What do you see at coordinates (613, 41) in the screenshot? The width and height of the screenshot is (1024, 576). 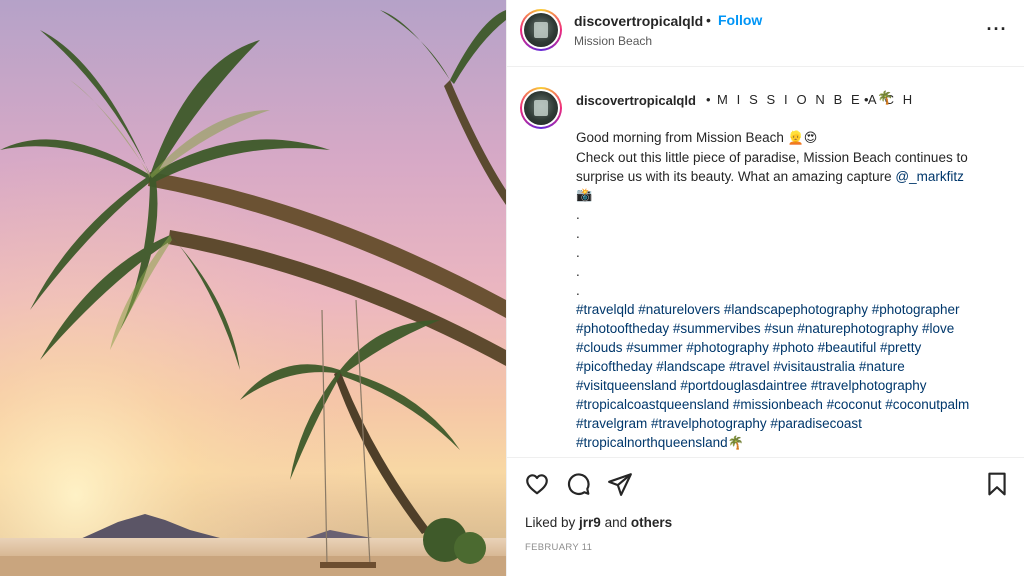 I see `header-location: Mission Beach` at bounding box center [613, 41].